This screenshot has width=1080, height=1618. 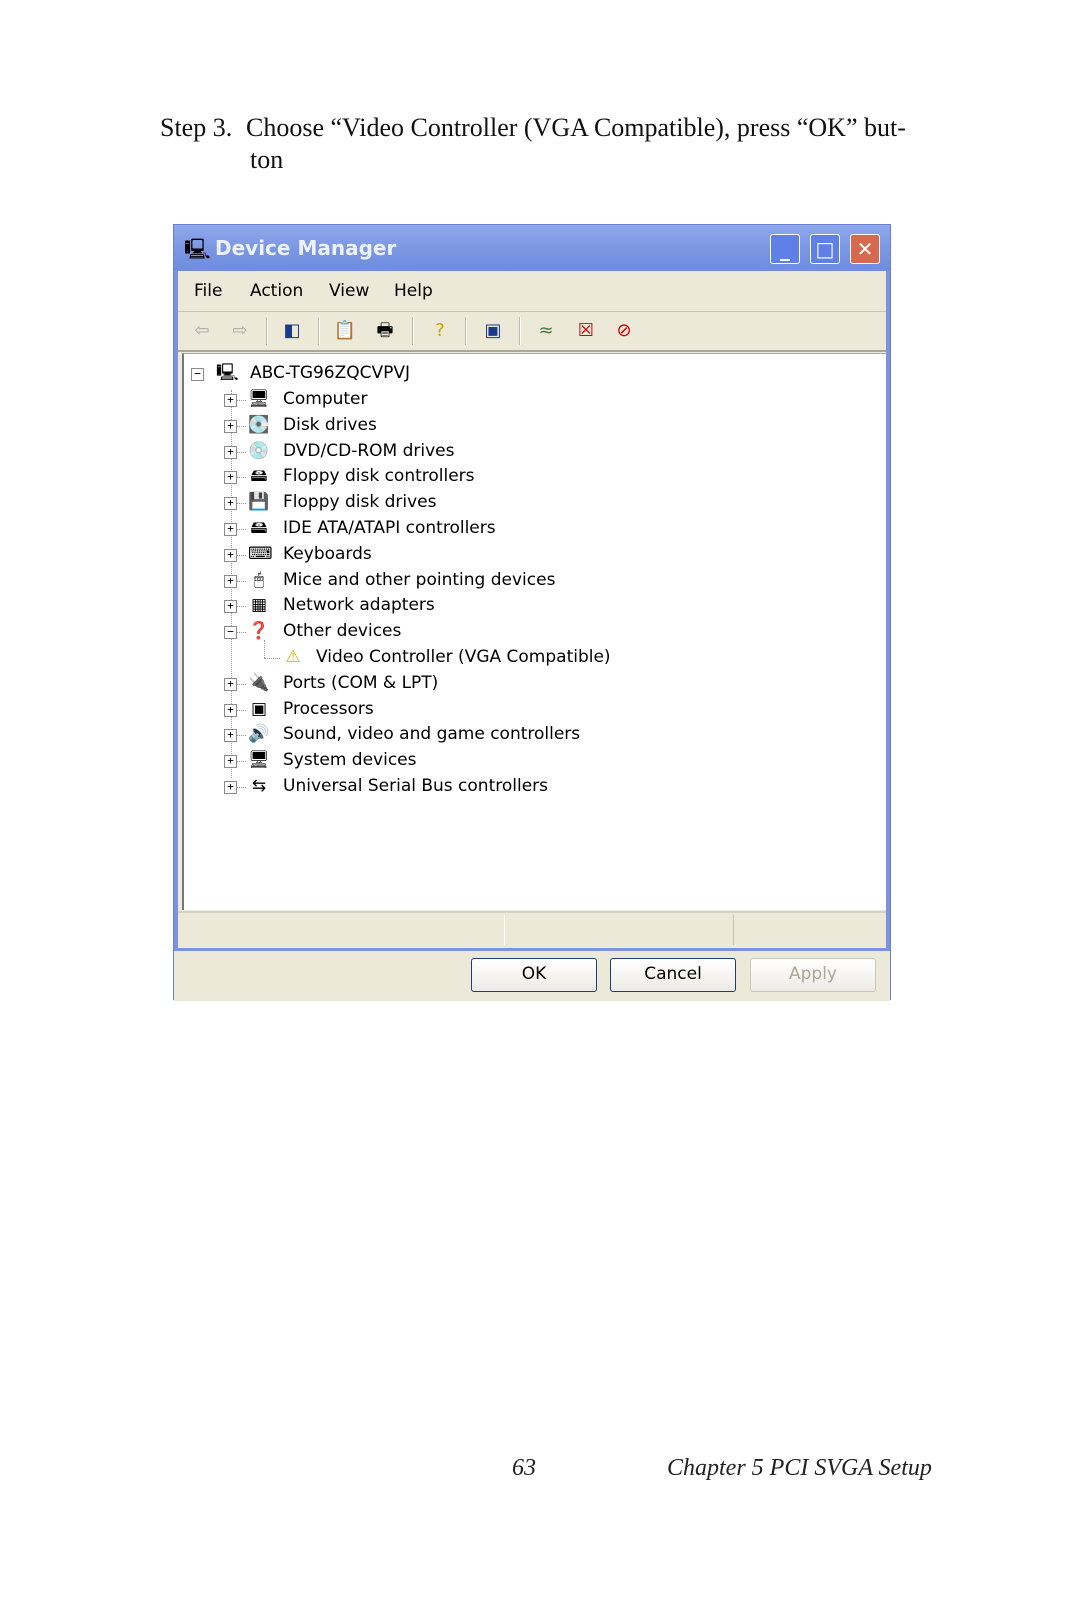 What do you see at coordinates (416, 786) in the screenshot?
I see `tree-item-label: Universal Serial Bus controllers` at bounding box center [416, 786].